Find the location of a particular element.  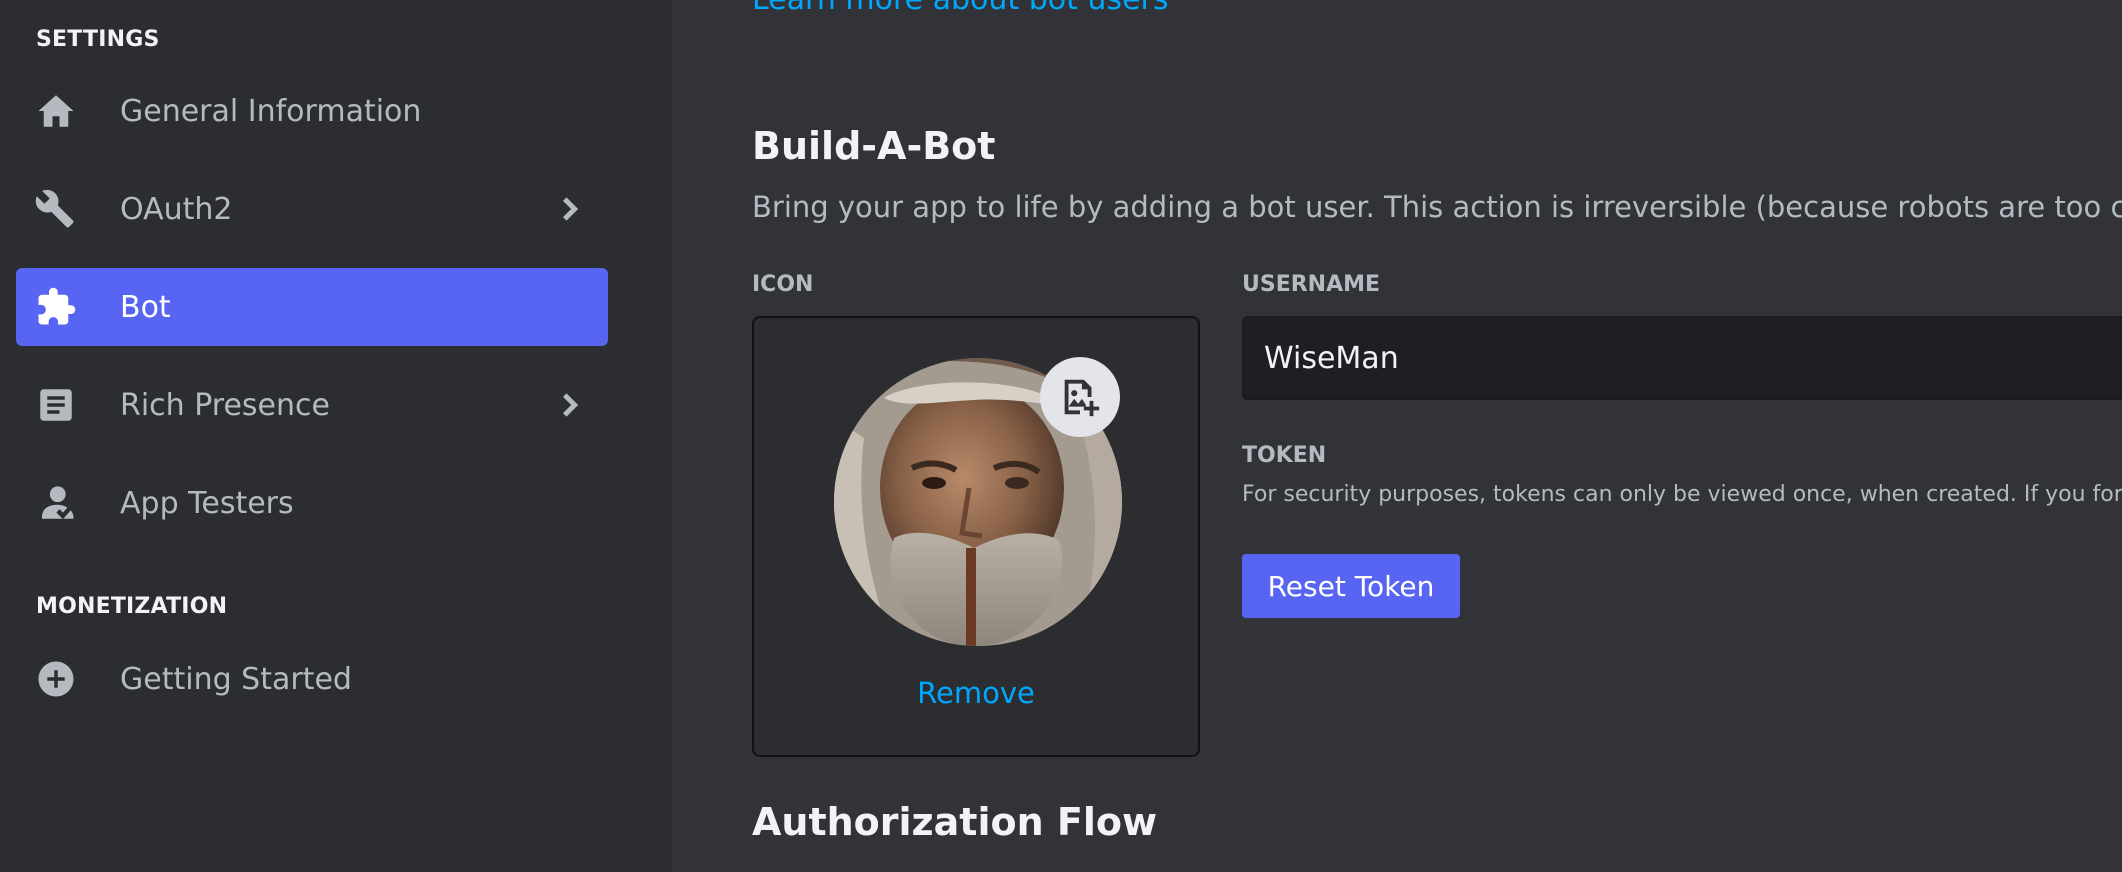

settings-heading: SETTINGS is located at coordinates (98, 39).